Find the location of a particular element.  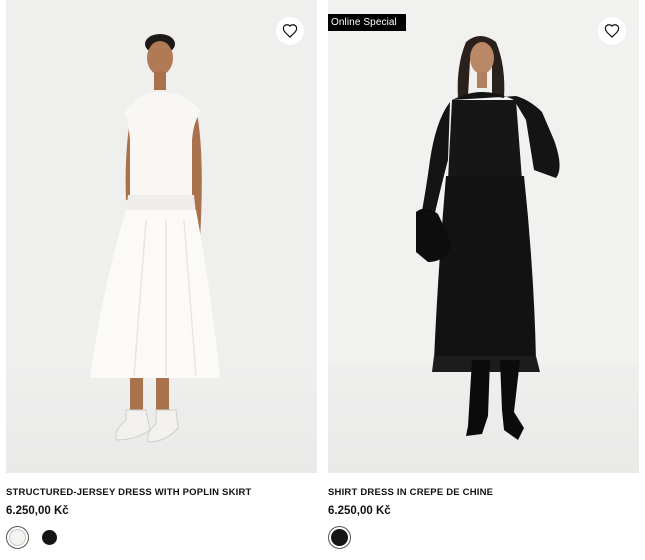

online-special-badge: Online Special is located at coordinates (367, 22).